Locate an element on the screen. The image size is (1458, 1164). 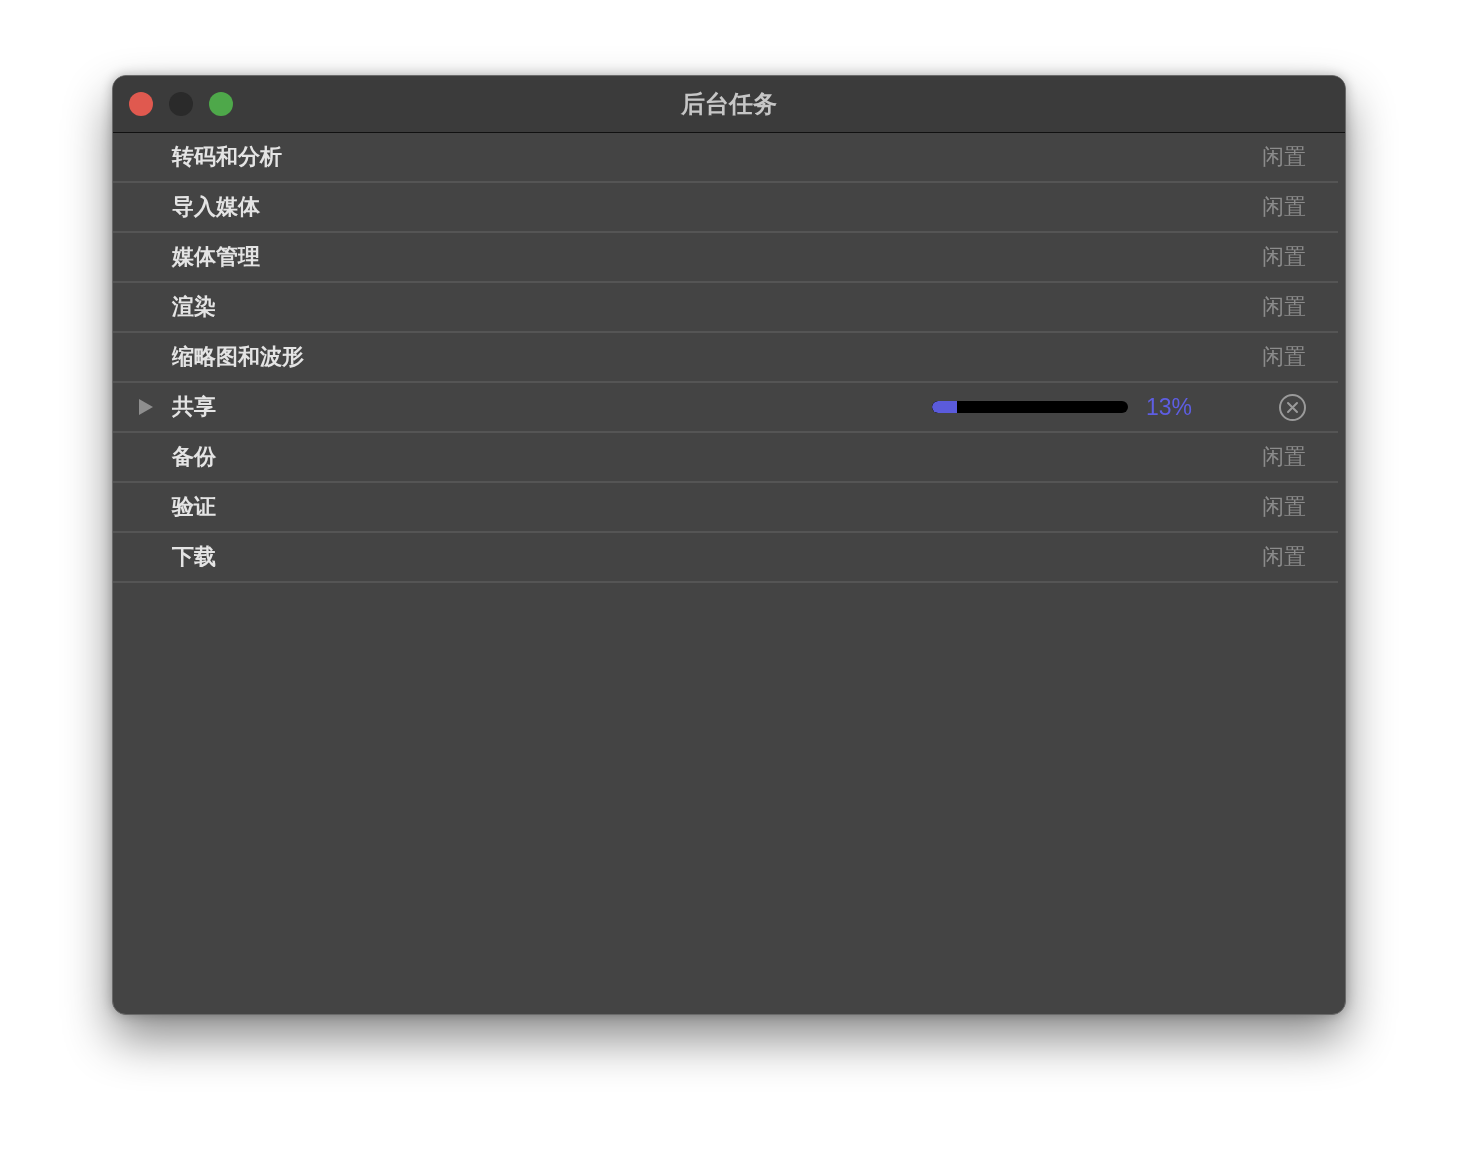
task-name: 共享 is located at coordinates (194, 407).